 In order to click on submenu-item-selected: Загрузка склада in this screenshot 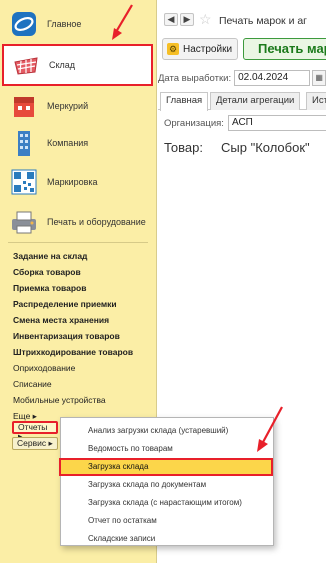, I will do `click(166, 467)`.